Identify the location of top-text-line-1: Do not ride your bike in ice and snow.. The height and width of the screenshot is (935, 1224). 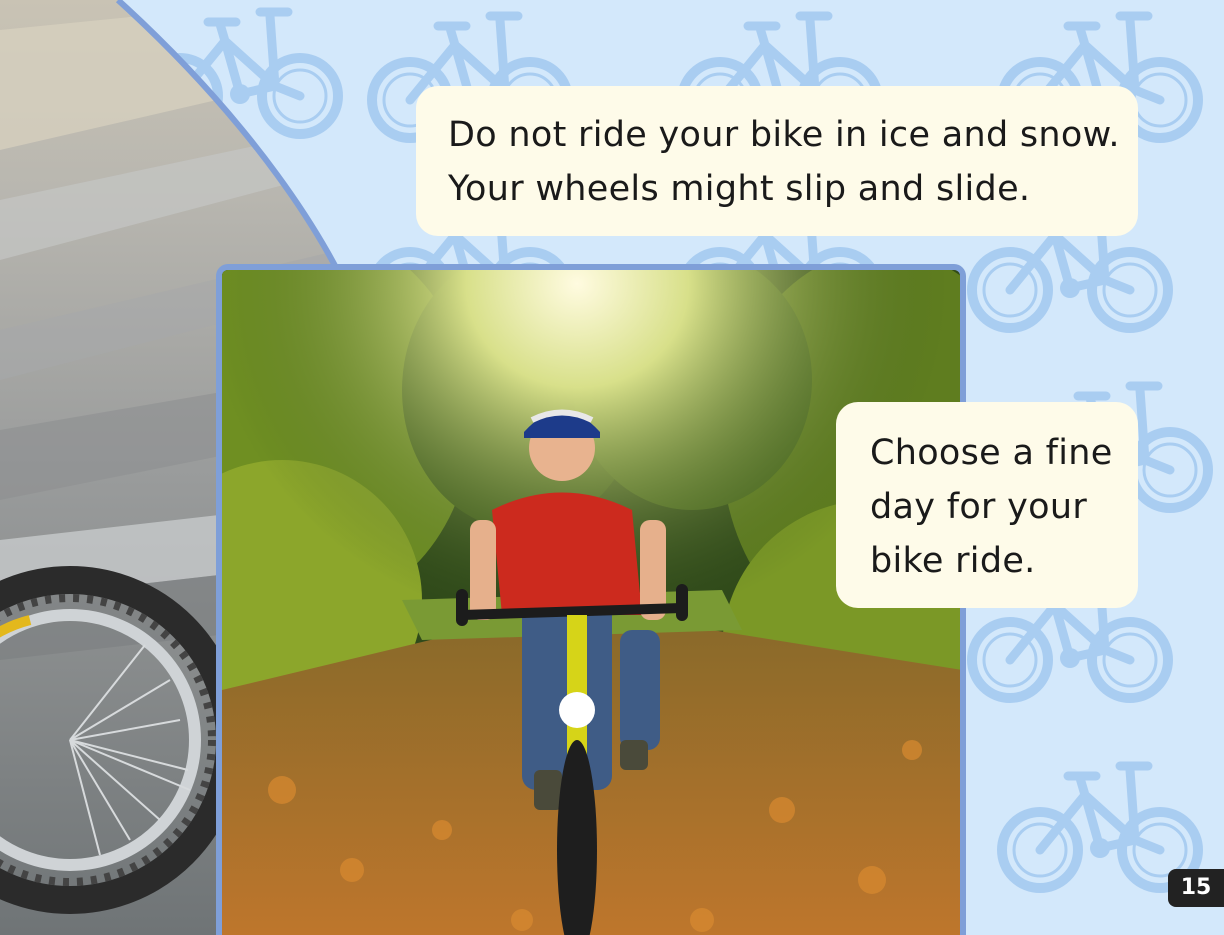
(784, 135).